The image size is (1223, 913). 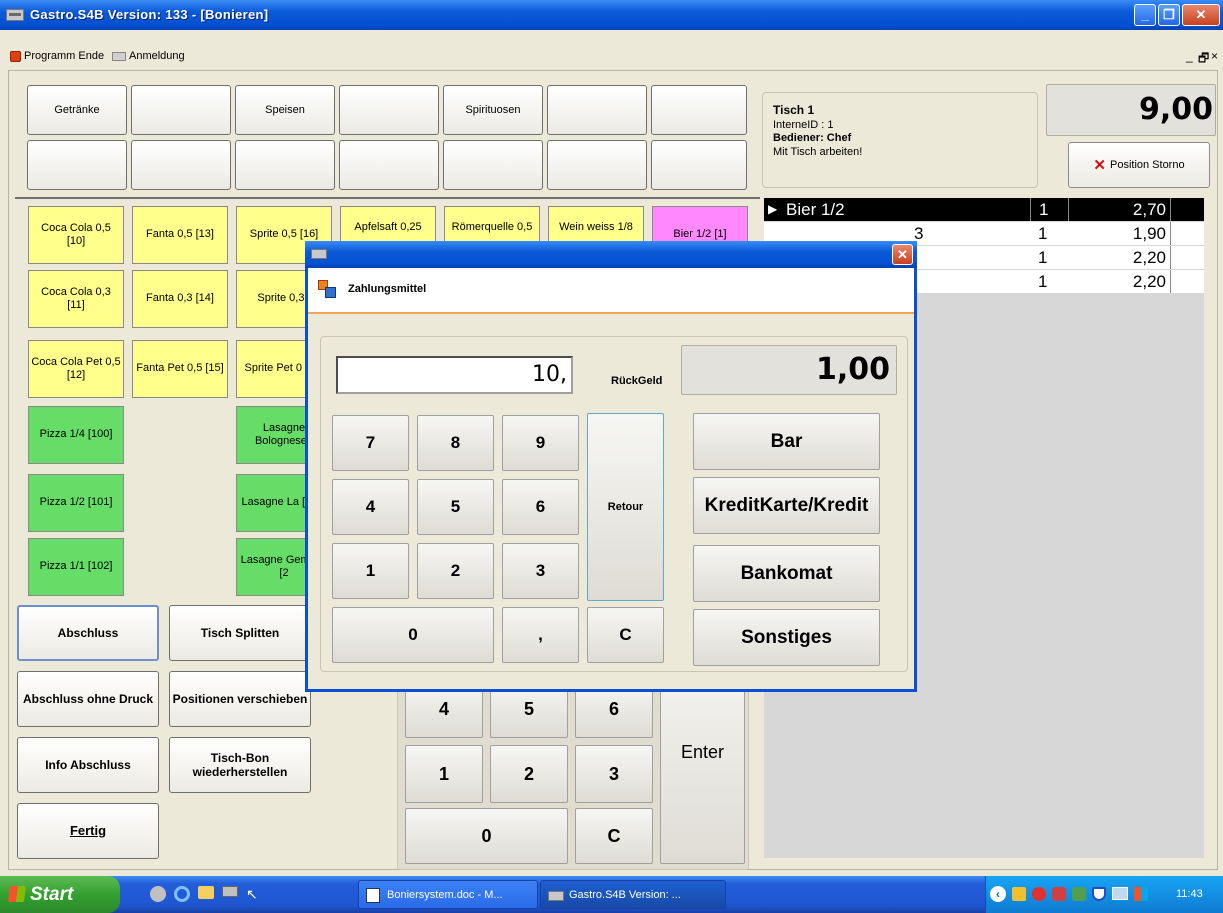 What do you see at coordinates (240, 699) in the screenshot?
I see `positionen-verschieben-button: Positionen verschieben` at bounding box center [240, 699].